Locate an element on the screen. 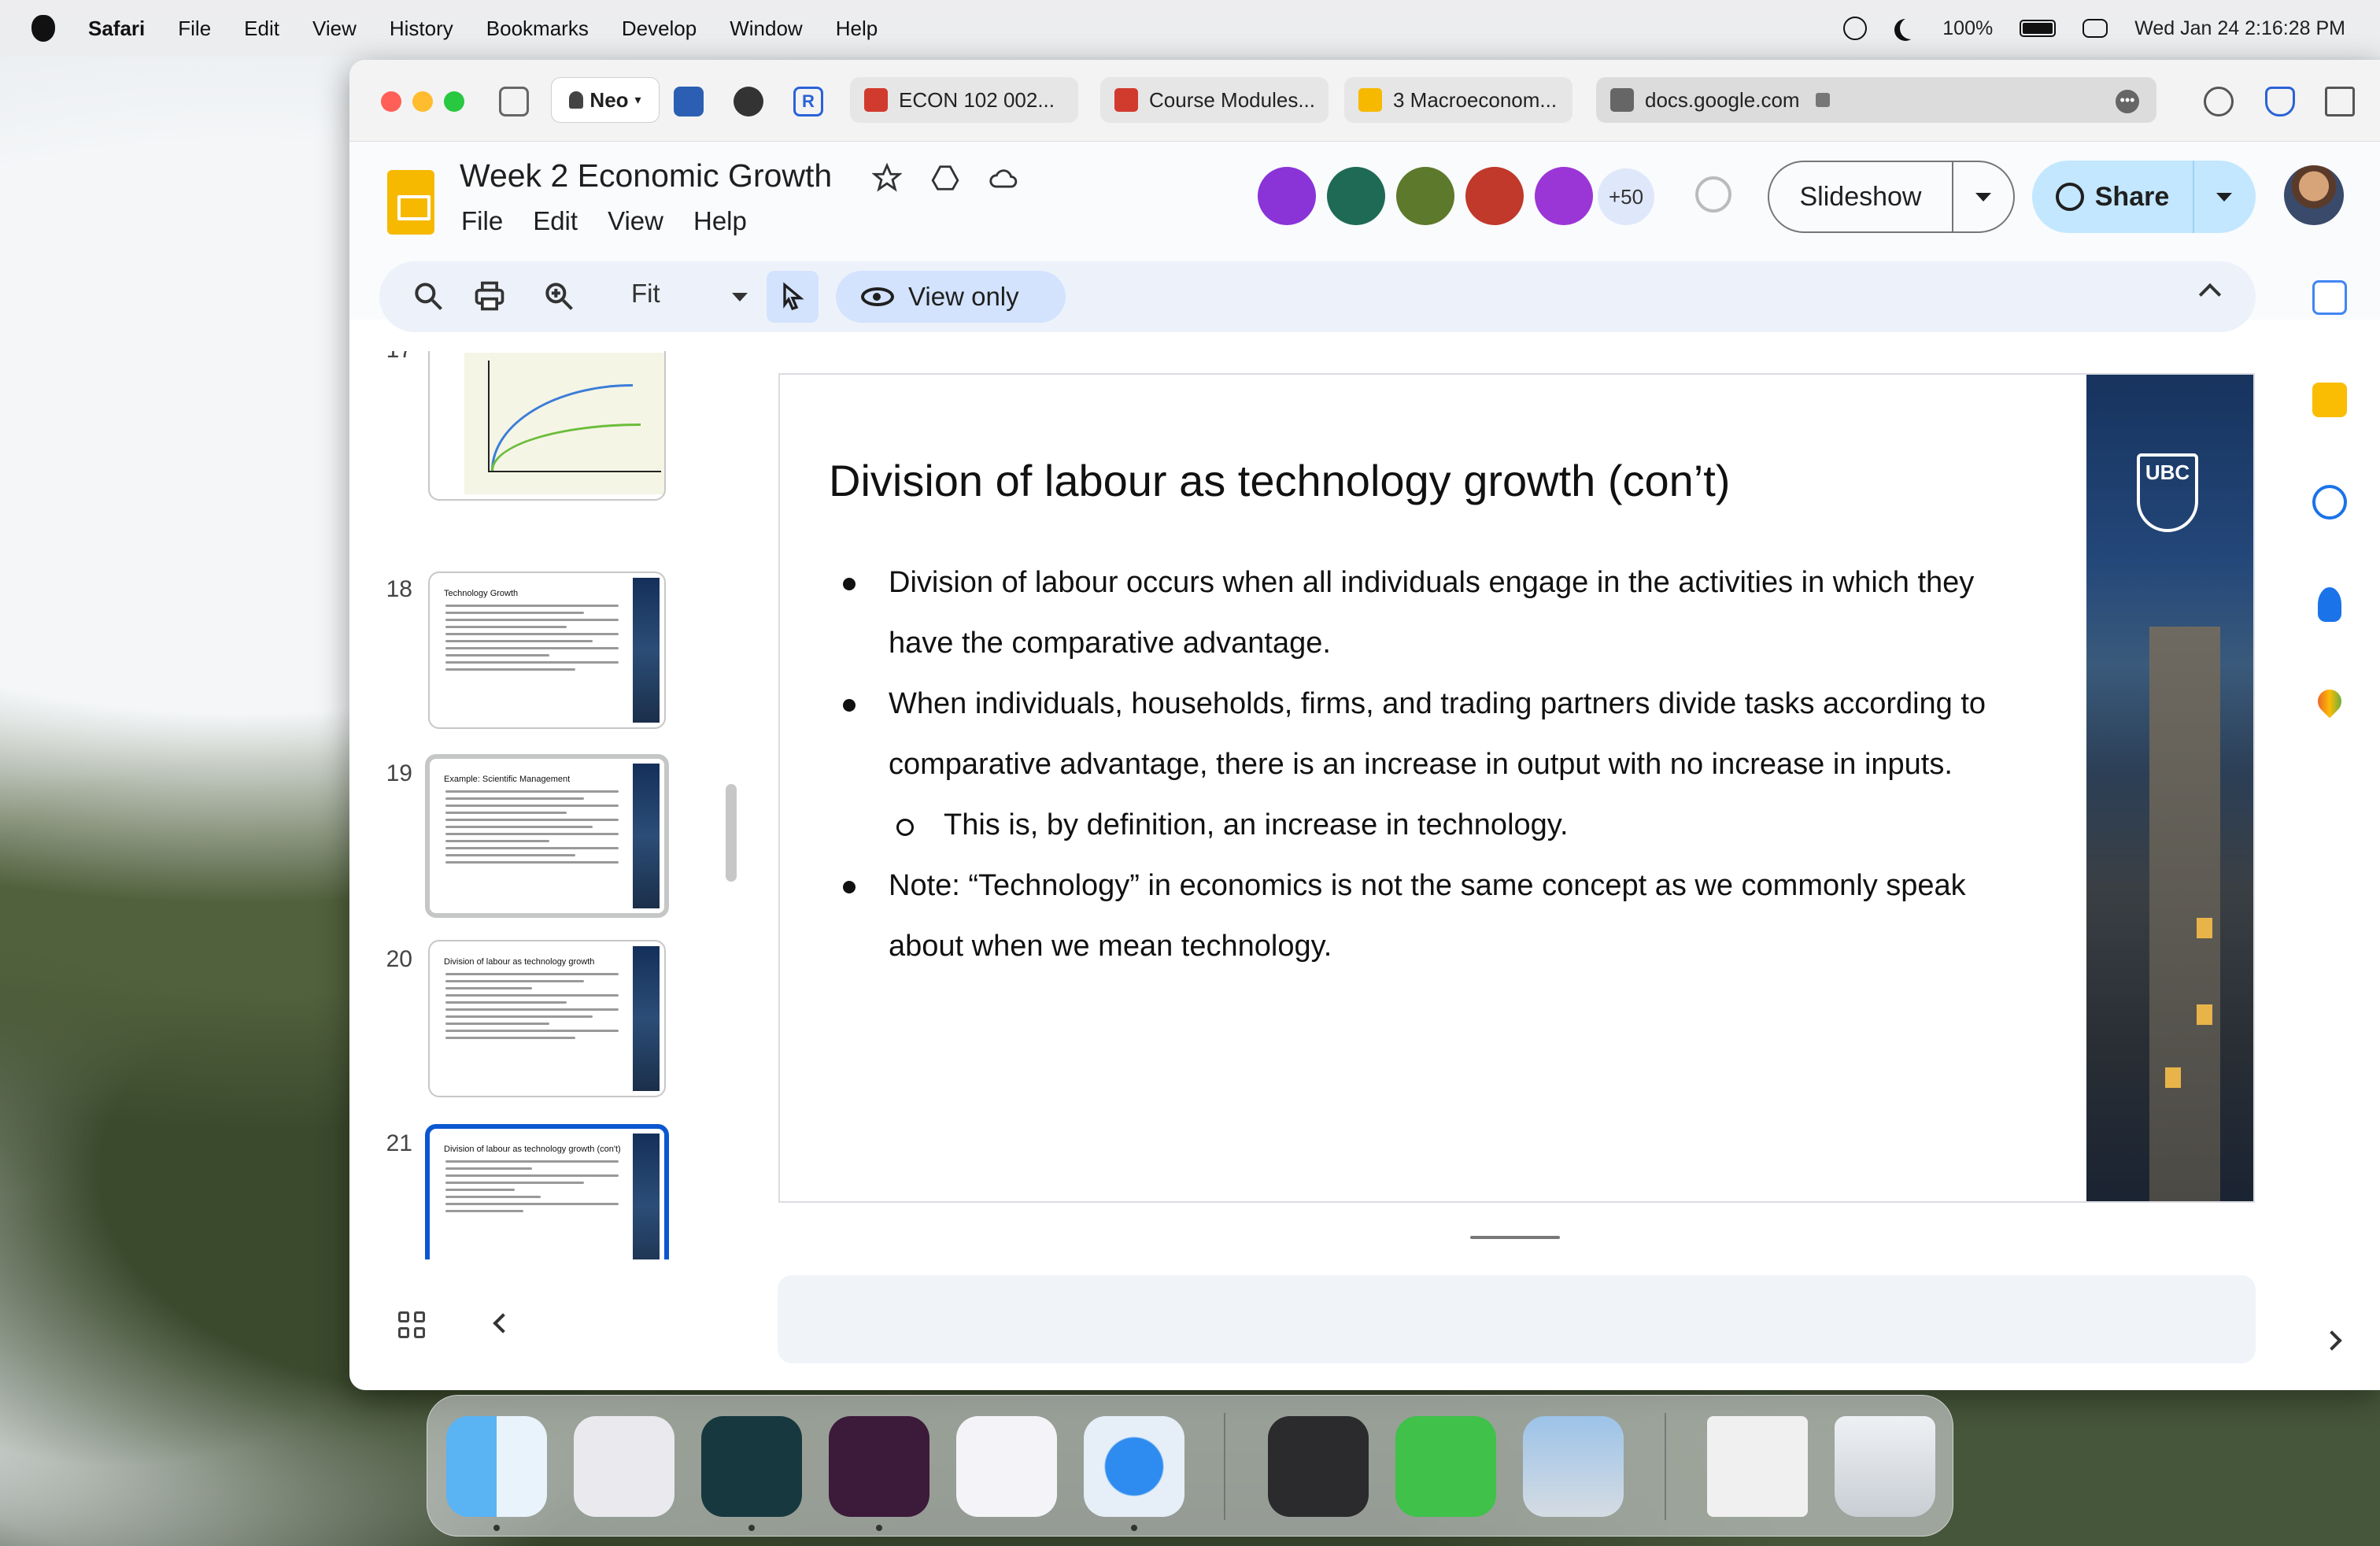 The height and width of the screenshot is (1546, 2380). slideshow-button: Slideshow is located at coordinates (1891, 197).